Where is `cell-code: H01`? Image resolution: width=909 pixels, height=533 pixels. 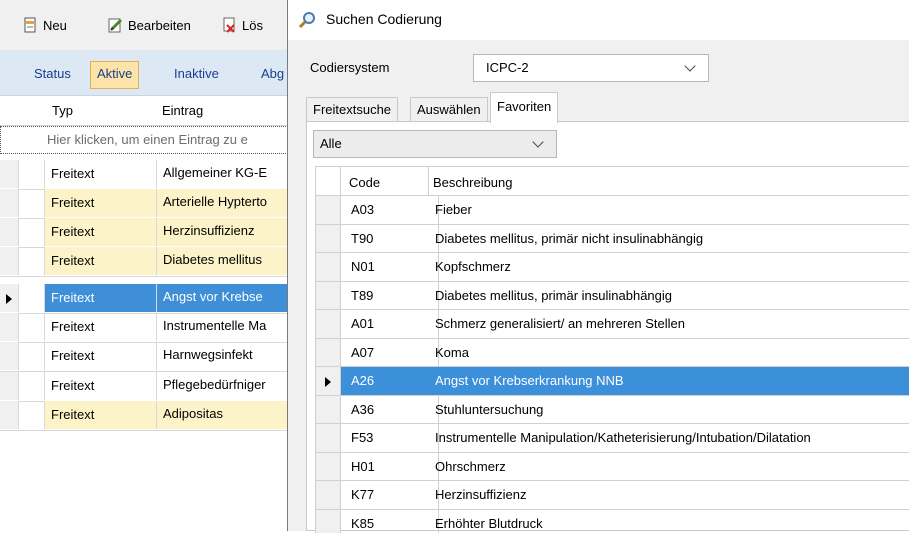
cell-code: H01 is located at coordinates (390, 467).